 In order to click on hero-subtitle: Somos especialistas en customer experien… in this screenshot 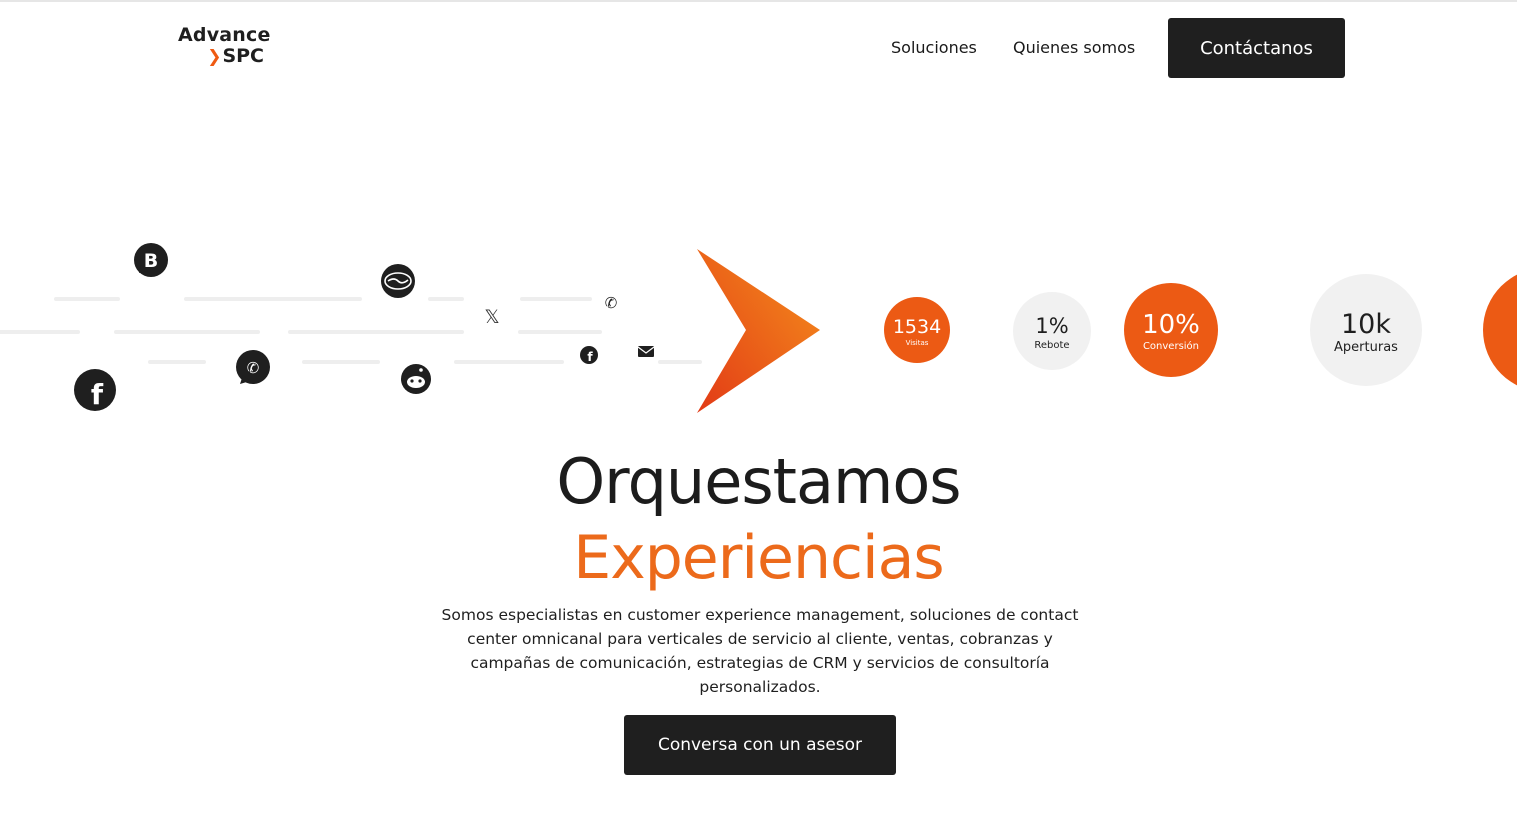, I will do `click(760, 651)`.